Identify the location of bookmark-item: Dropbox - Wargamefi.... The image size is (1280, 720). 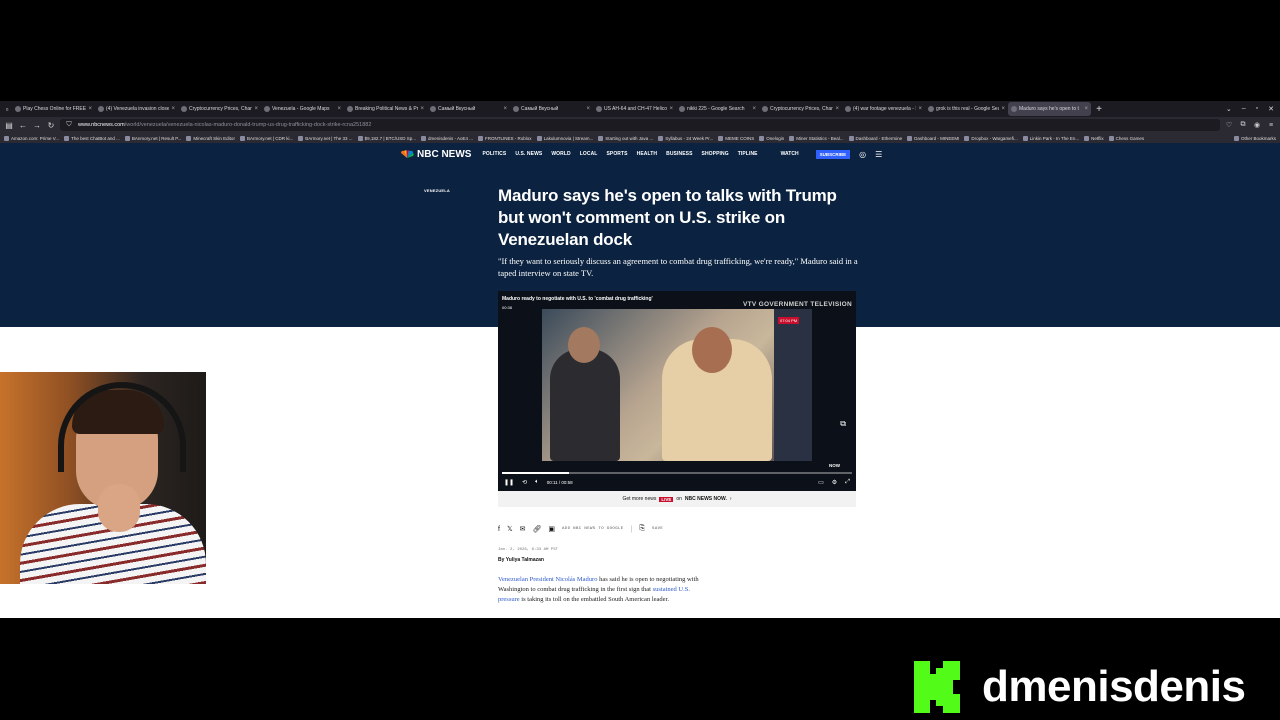
(991, 138).